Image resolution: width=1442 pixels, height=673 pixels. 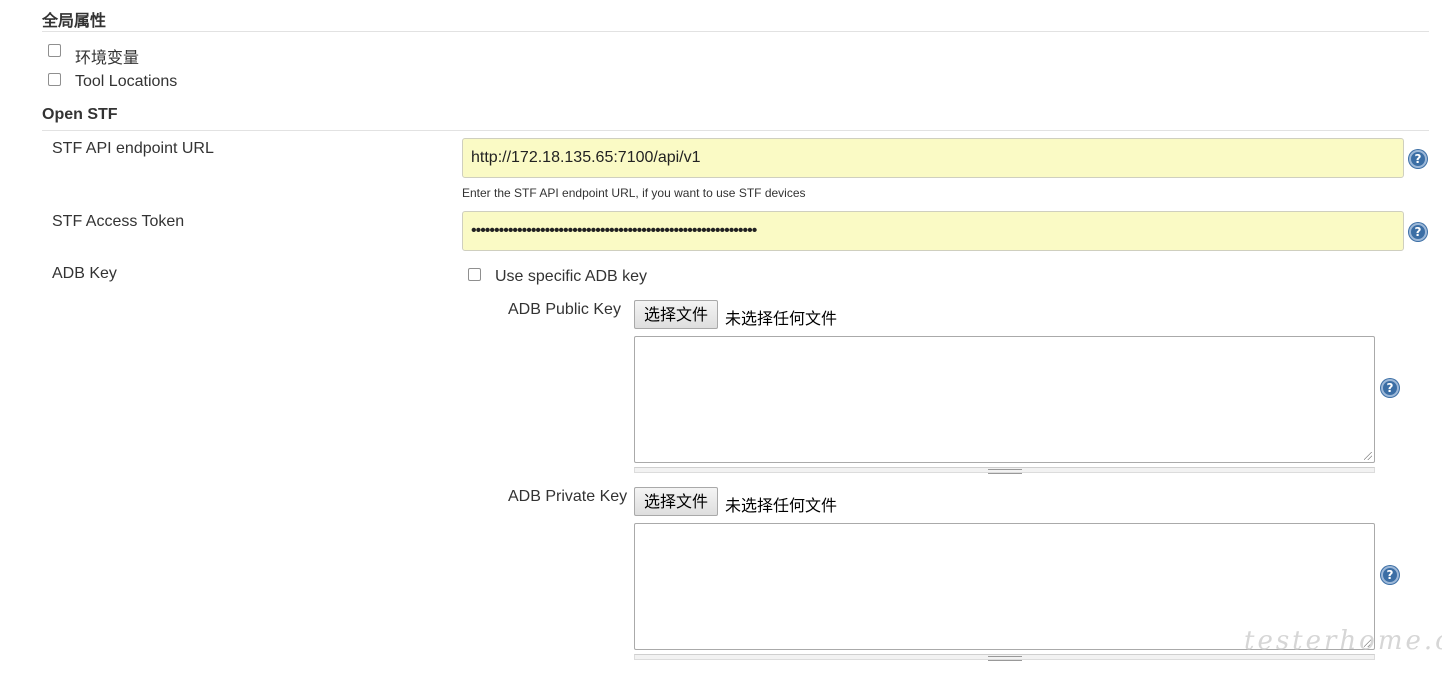 I want to click on choose-public-key-file-button: 选择文件, so click(x=676, y=314).